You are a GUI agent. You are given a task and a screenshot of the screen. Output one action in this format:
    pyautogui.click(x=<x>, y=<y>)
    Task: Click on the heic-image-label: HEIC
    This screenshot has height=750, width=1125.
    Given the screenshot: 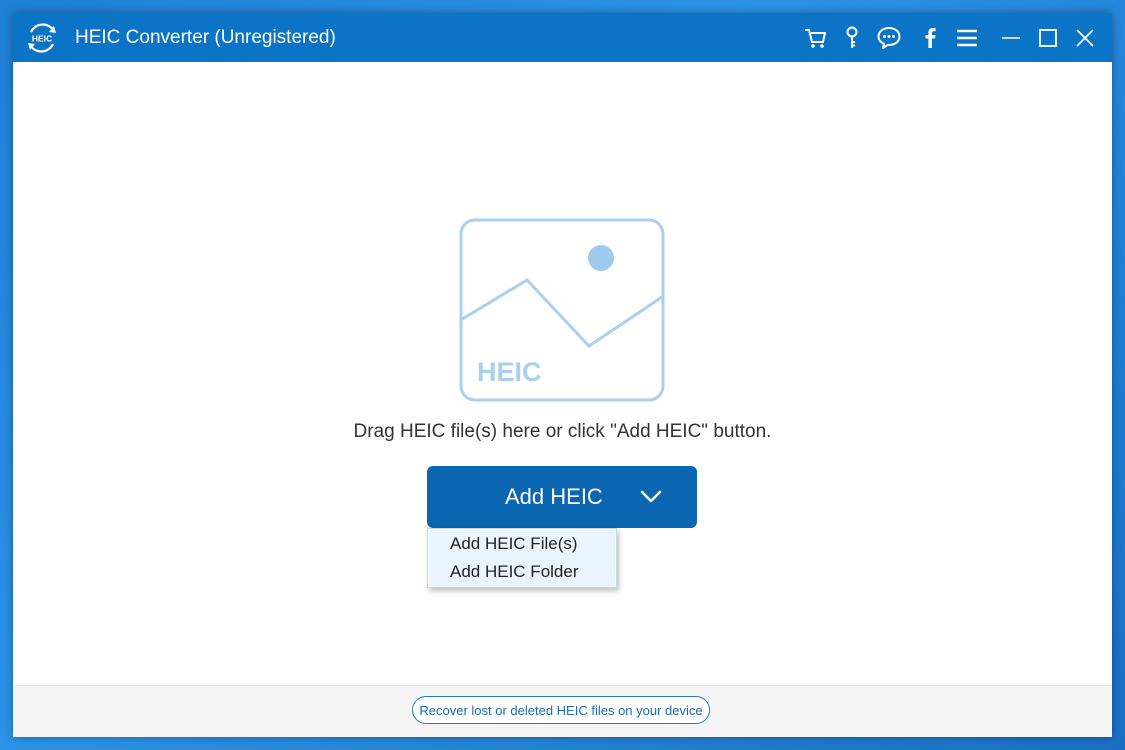 What is the action you would take?
    pyautogui.click(x=509, y=372)
    